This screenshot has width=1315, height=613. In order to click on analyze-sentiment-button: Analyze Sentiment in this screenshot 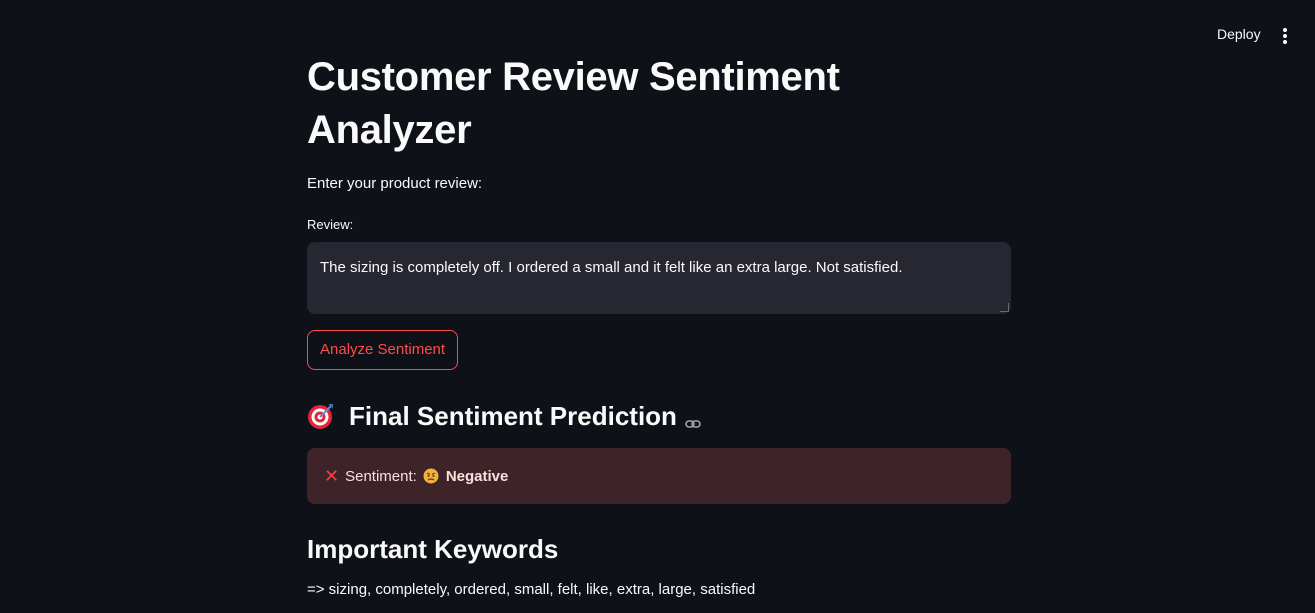, I will do `click(383, 350)`.